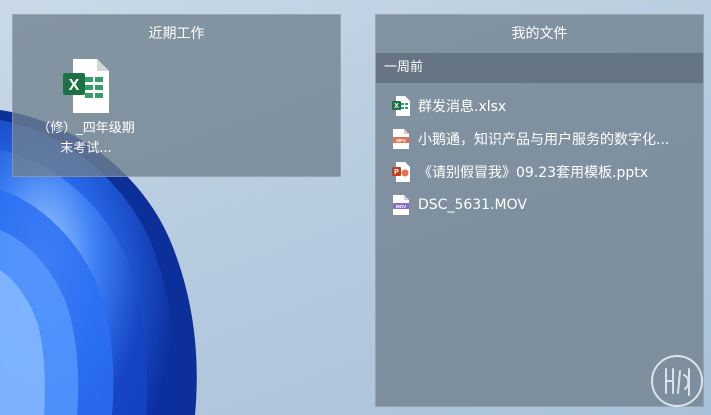 This screenshot has width=711, height=415. What do you see at coordinates (677, 381) in the screenshot?
I see `watermark-logo` at bounding box center [677, 381].